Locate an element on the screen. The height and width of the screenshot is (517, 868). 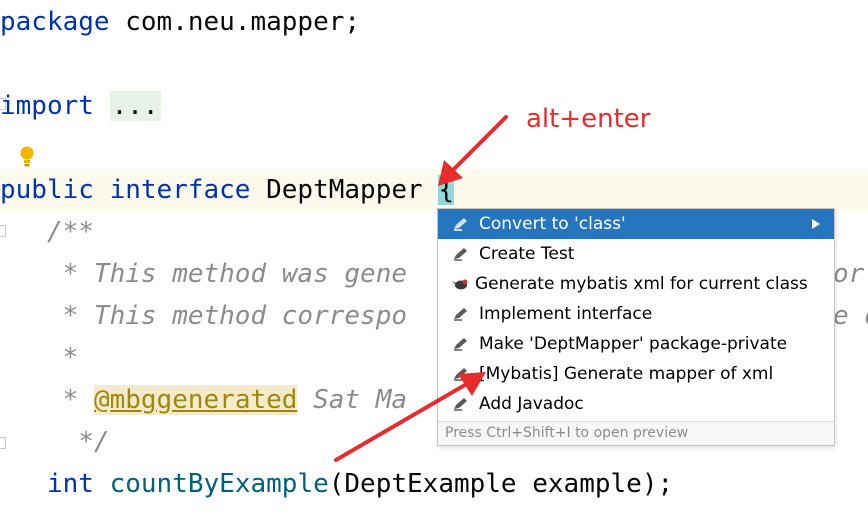
arrow-to-menu-item is located at coordinates (410, 417).